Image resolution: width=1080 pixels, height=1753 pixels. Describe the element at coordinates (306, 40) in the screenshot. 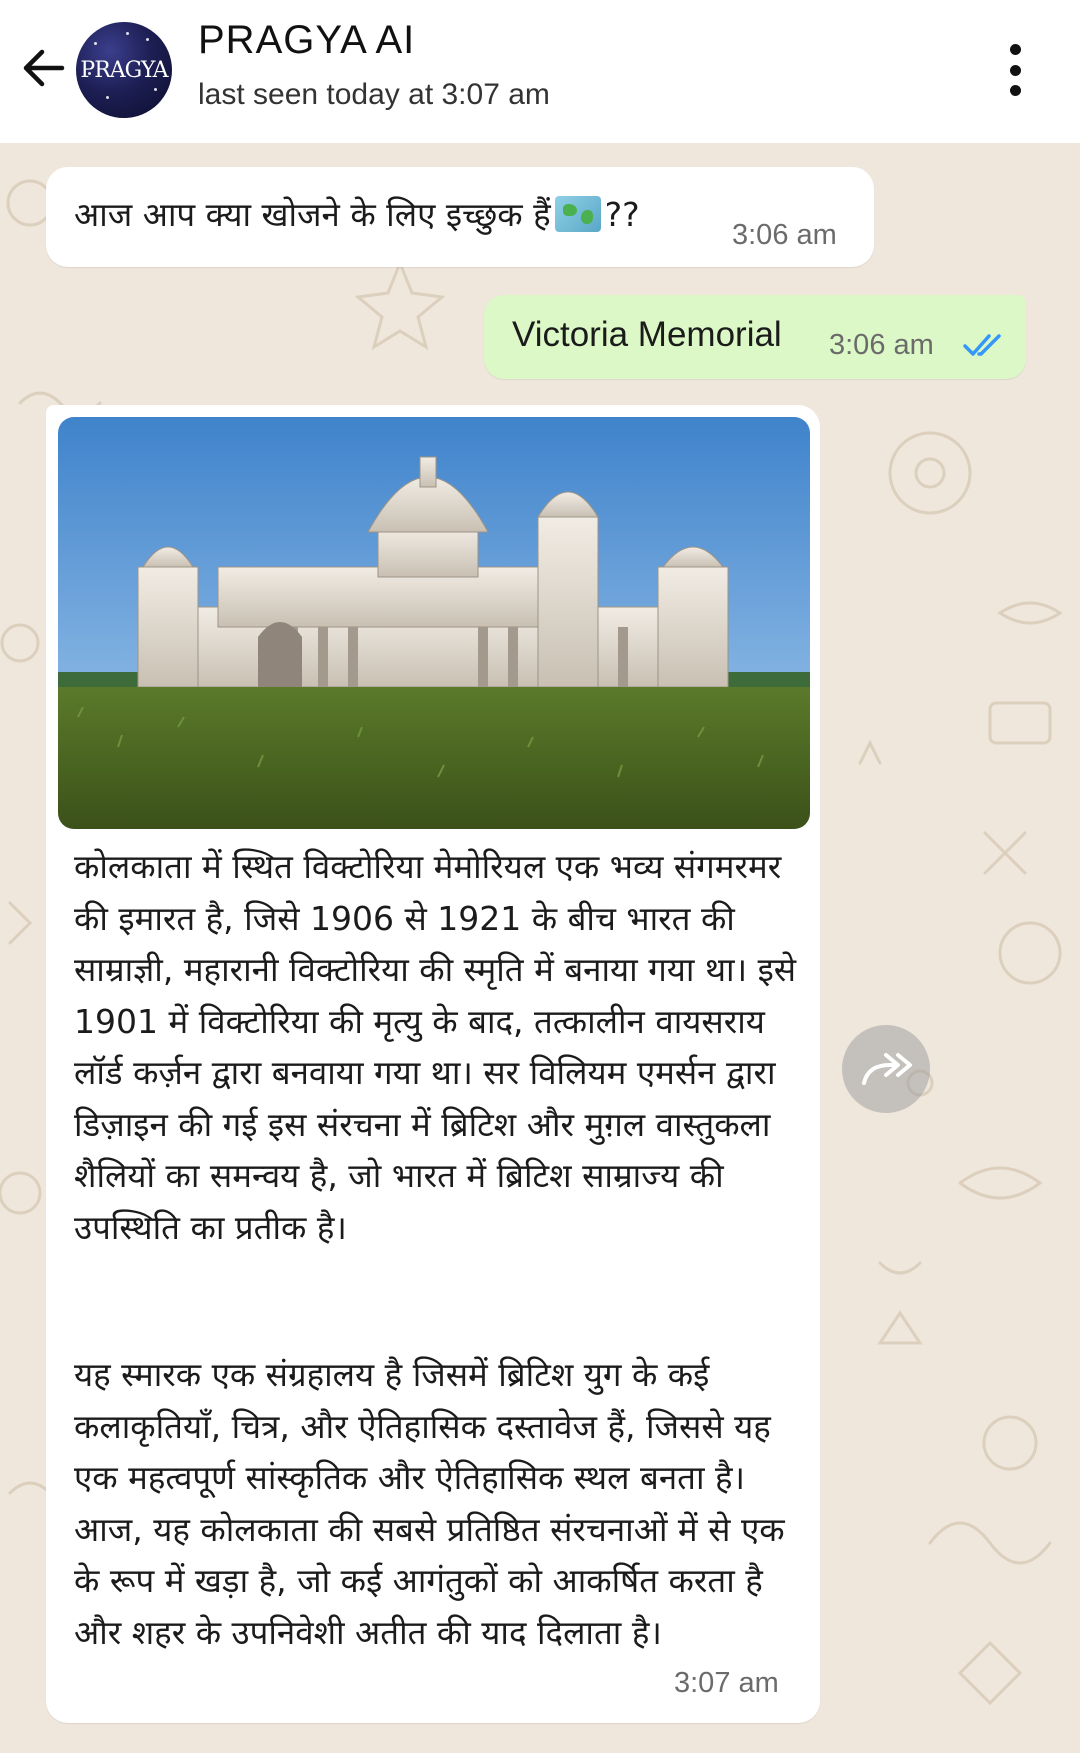

I see `chat-title: PRAGYA AI` at that location.